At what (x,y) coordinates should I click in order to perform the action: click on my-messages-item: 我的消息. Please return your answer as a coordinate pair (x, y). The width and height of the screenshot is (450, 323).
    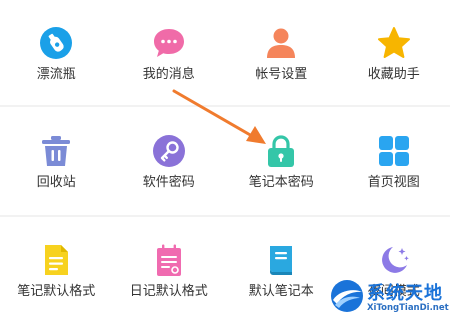
    Looking at the image, I should click on (169, 53).